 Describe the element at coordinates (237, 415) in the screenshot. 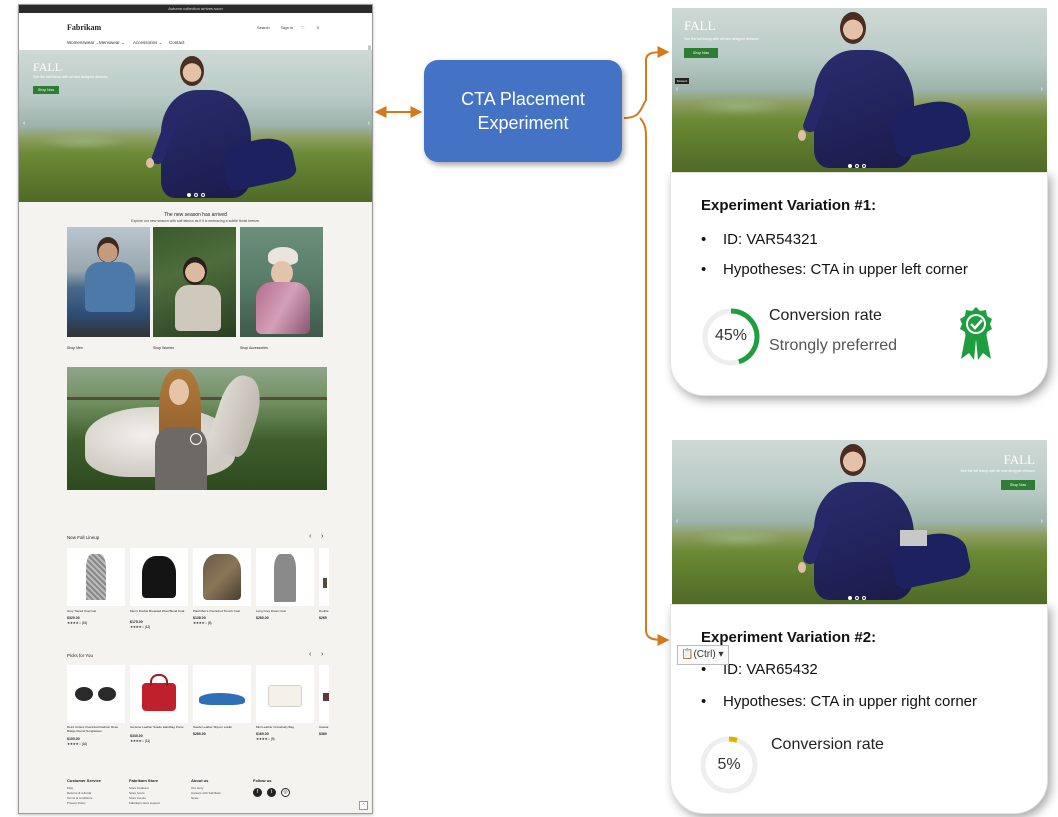

I see `horse-head` at that location.